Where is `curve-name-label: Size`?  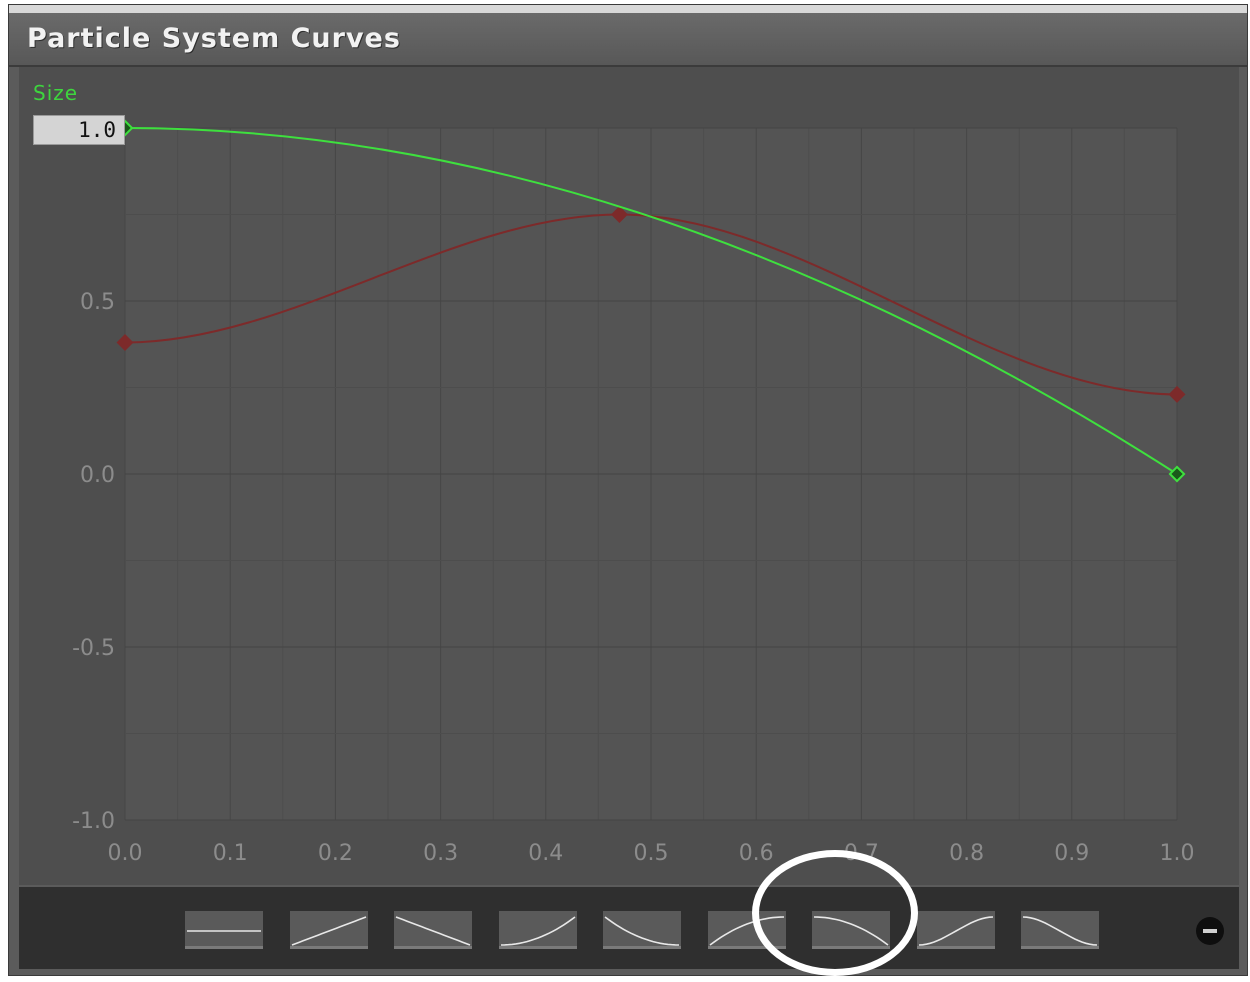
curve-name-label: Size is located at coordinates (56, 93).